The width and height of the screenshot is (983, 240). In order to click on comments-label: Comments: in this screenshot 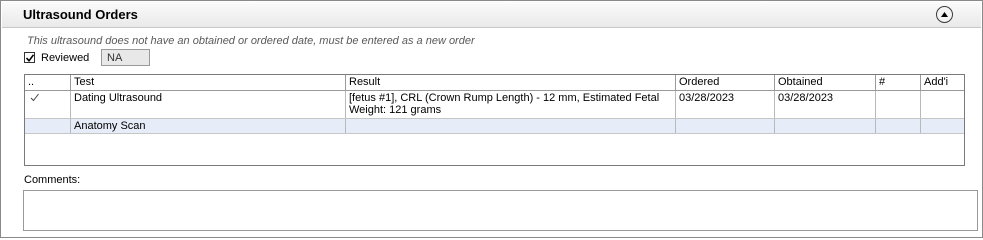, I will do `click(52, 180)`.